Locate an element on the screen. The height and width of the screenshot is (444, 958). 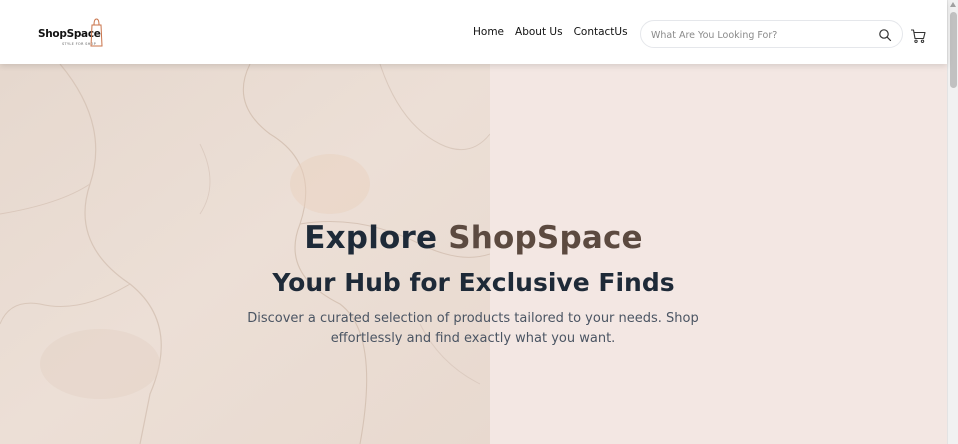
shopping-bag-icon is located at coordinates (96, 32).